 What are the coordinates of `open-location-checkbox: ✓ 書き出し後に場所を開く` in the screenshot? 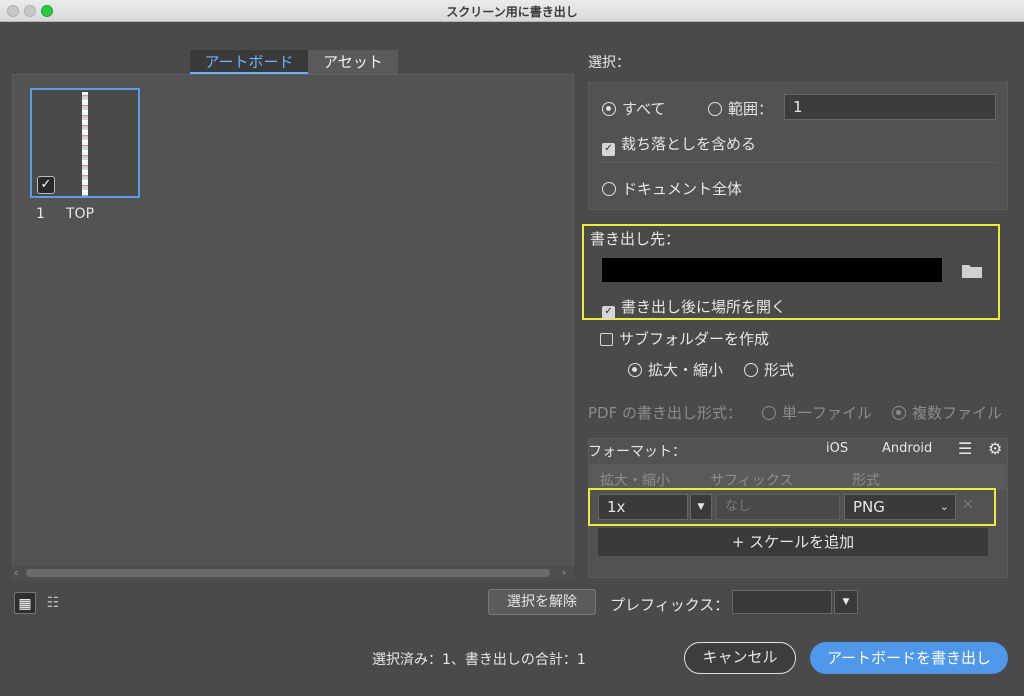 It's located at (694, 307).